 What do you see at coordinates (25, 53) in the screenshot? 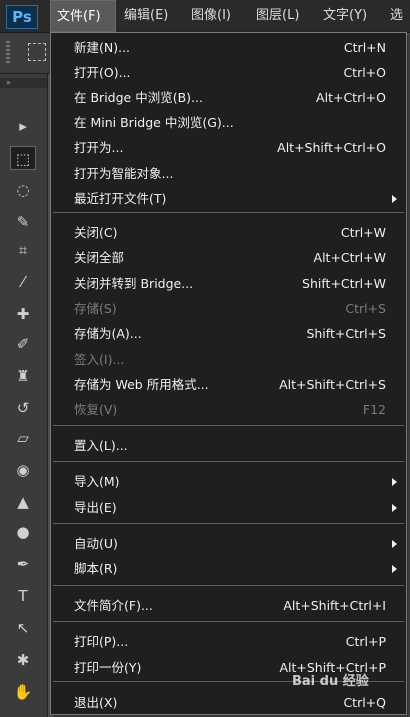
I see `options-bar` at bounding box center [25, 53].